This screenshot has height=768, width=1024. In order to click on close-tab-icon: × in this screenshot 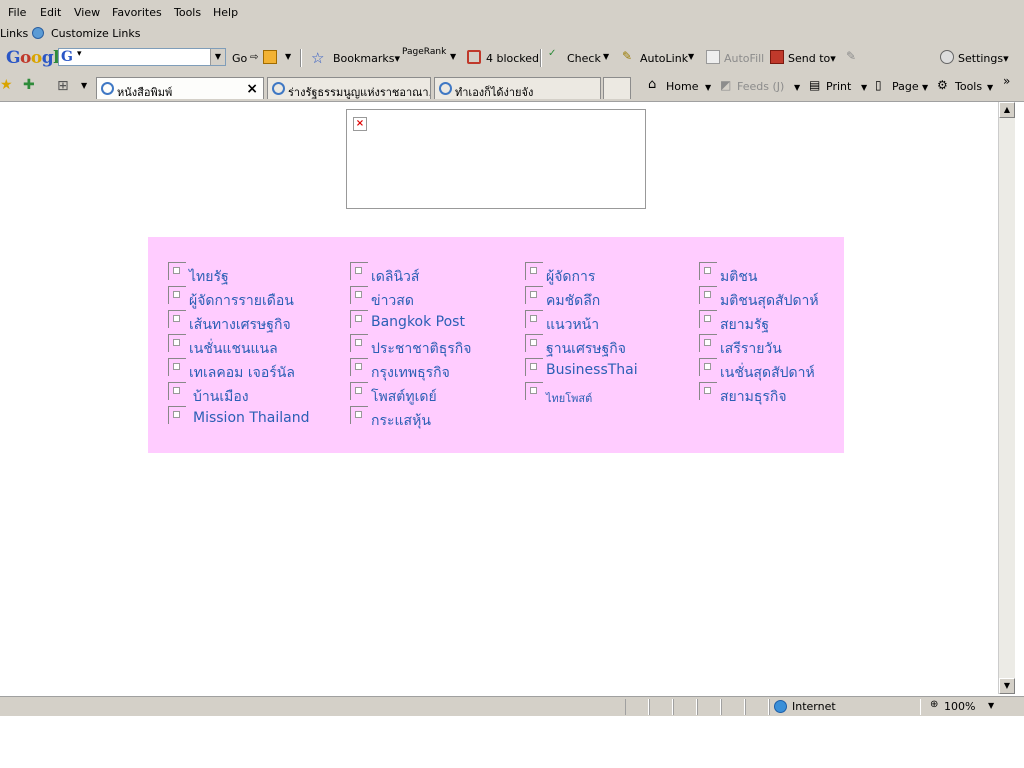, I will do `click(252, 89)`.